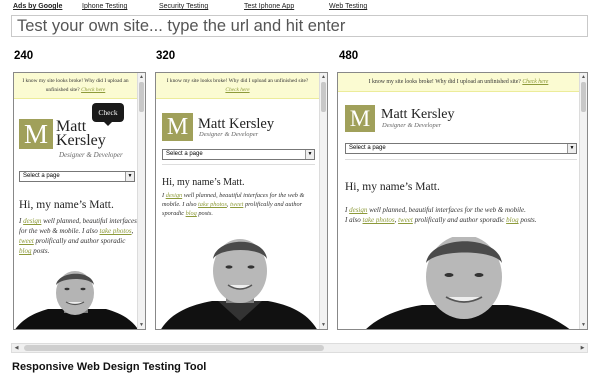 Image resolution: width=590 pixels, height=383 pixels. I want to click on horizontal-scroll-thumb, so click(174, 348).